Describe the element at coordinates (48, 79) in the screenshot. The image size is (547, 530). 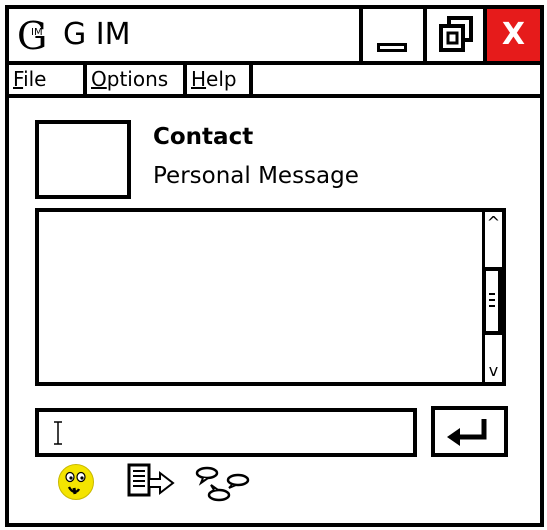
I see `menu-file: File` at that location.